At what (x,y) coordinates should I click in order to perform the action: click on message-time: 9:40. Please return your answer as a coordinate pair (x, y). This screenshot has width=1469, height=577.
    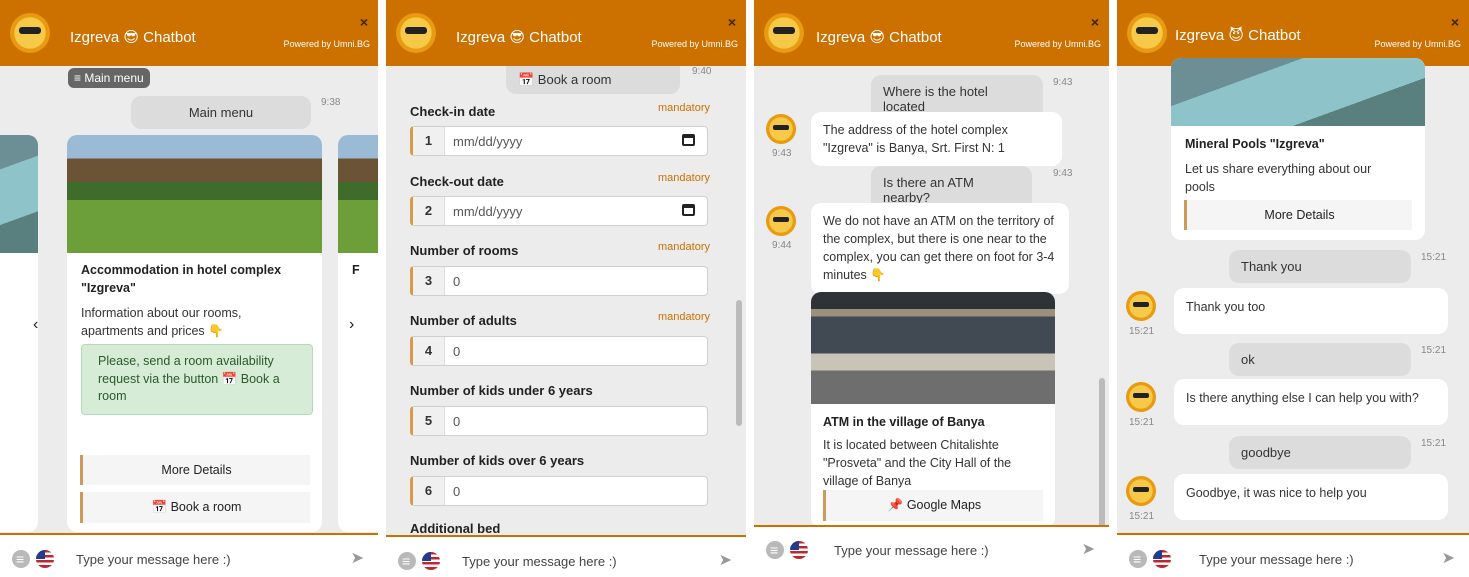
    Looking at the image, I should click on (702, 71).